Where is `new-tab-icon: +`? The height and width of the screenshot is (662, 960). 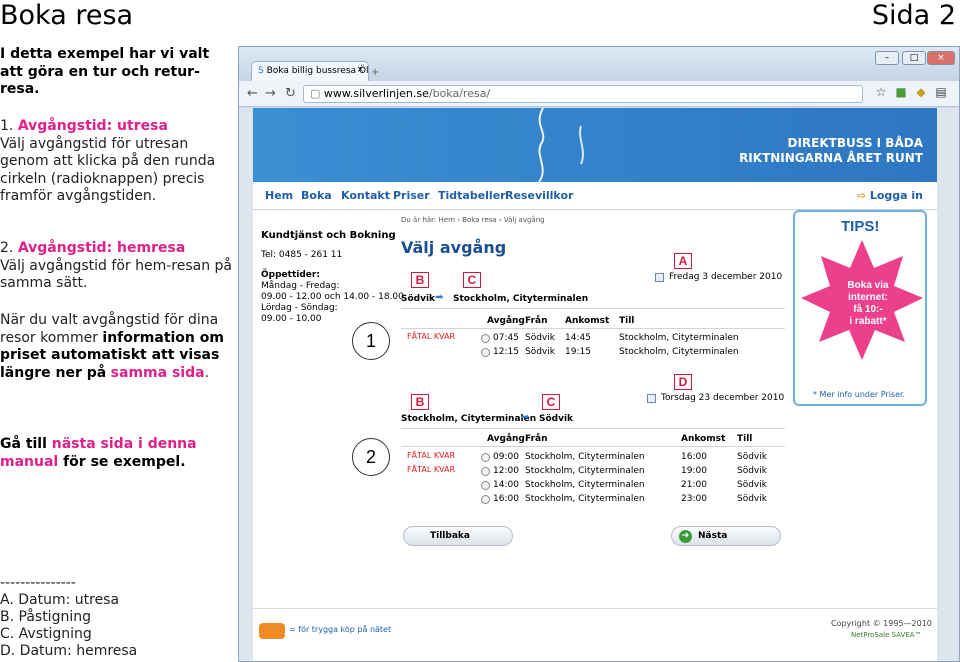 new-tab-icon: + is located at coordinates (377, 73).